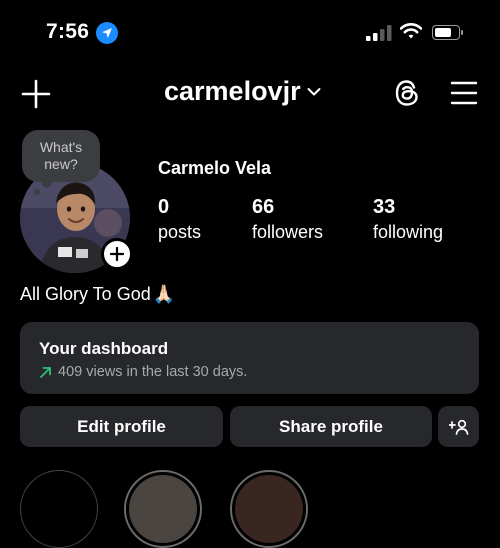 The height and width of the screenshot is (548, 500). Describe the element at coordinates (121, 426) in the screenshot. I see `edit-profile-button: Edit profile` at that location.